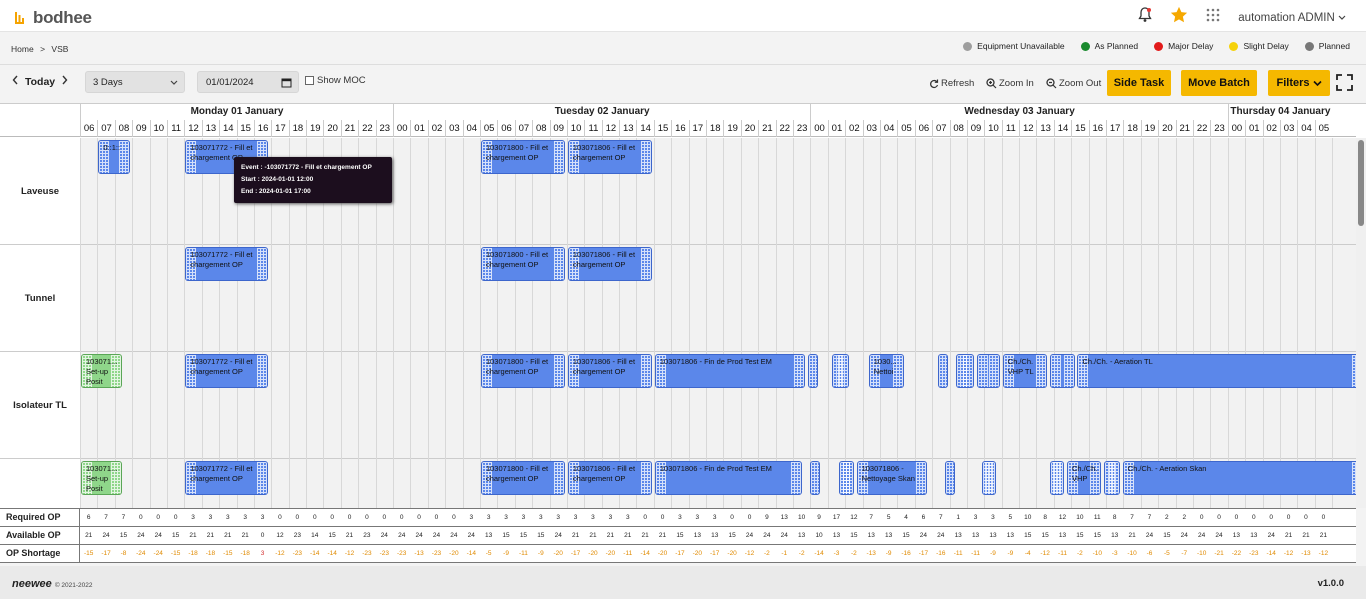 This screenshot has height=599, width=1366. Describe the element at coordinates (335, 80) in the screenshot. I see `show-moc-toggle: Show MOC` at that location.